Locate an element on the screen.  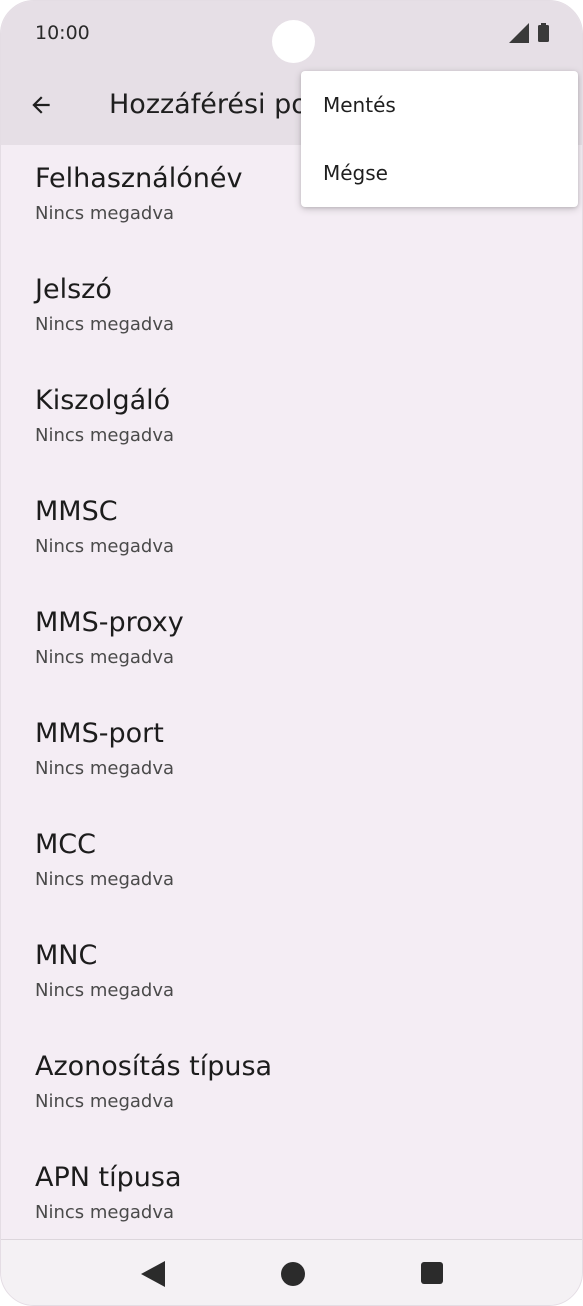
status-time: 10:00 is located at coordinates (62, 33).